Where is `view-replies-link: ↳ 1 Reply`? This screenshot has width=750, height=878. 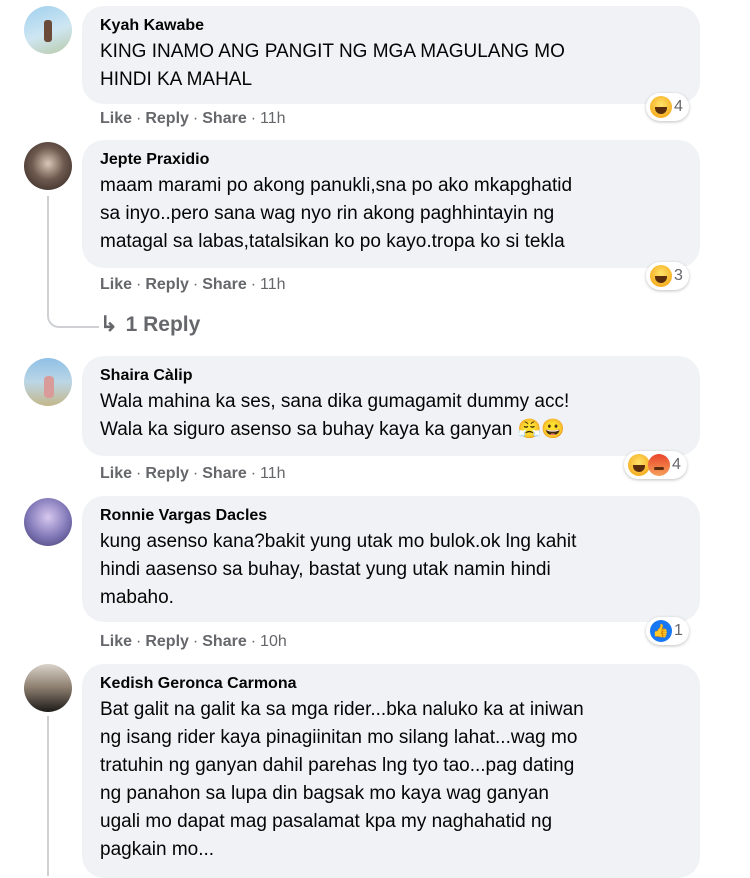 view-replies-link: ↳ 1 Reply is located at coordinates (150, 324).